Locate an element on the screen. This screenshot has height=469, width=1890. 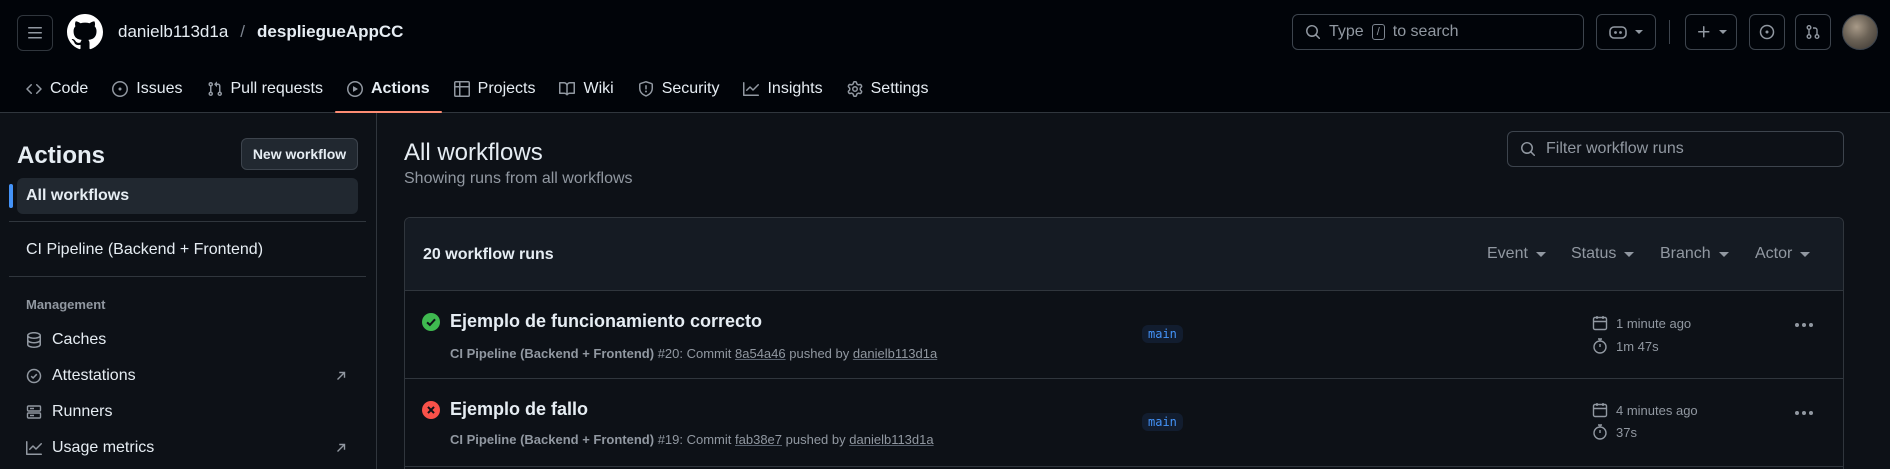
plus-icon is located at coordinates (1703, 32).